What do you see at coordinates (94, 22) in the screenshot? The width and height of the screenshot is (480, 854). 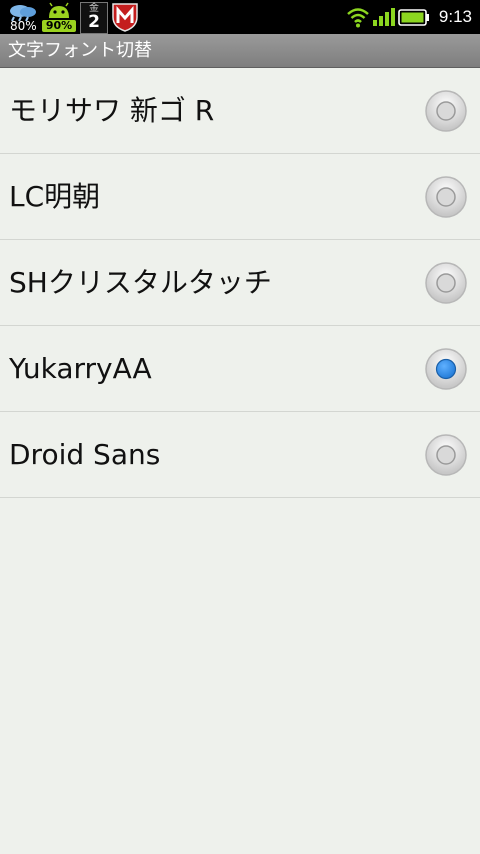 I see `calendar-day: 2` at bounding box center [94, 22].